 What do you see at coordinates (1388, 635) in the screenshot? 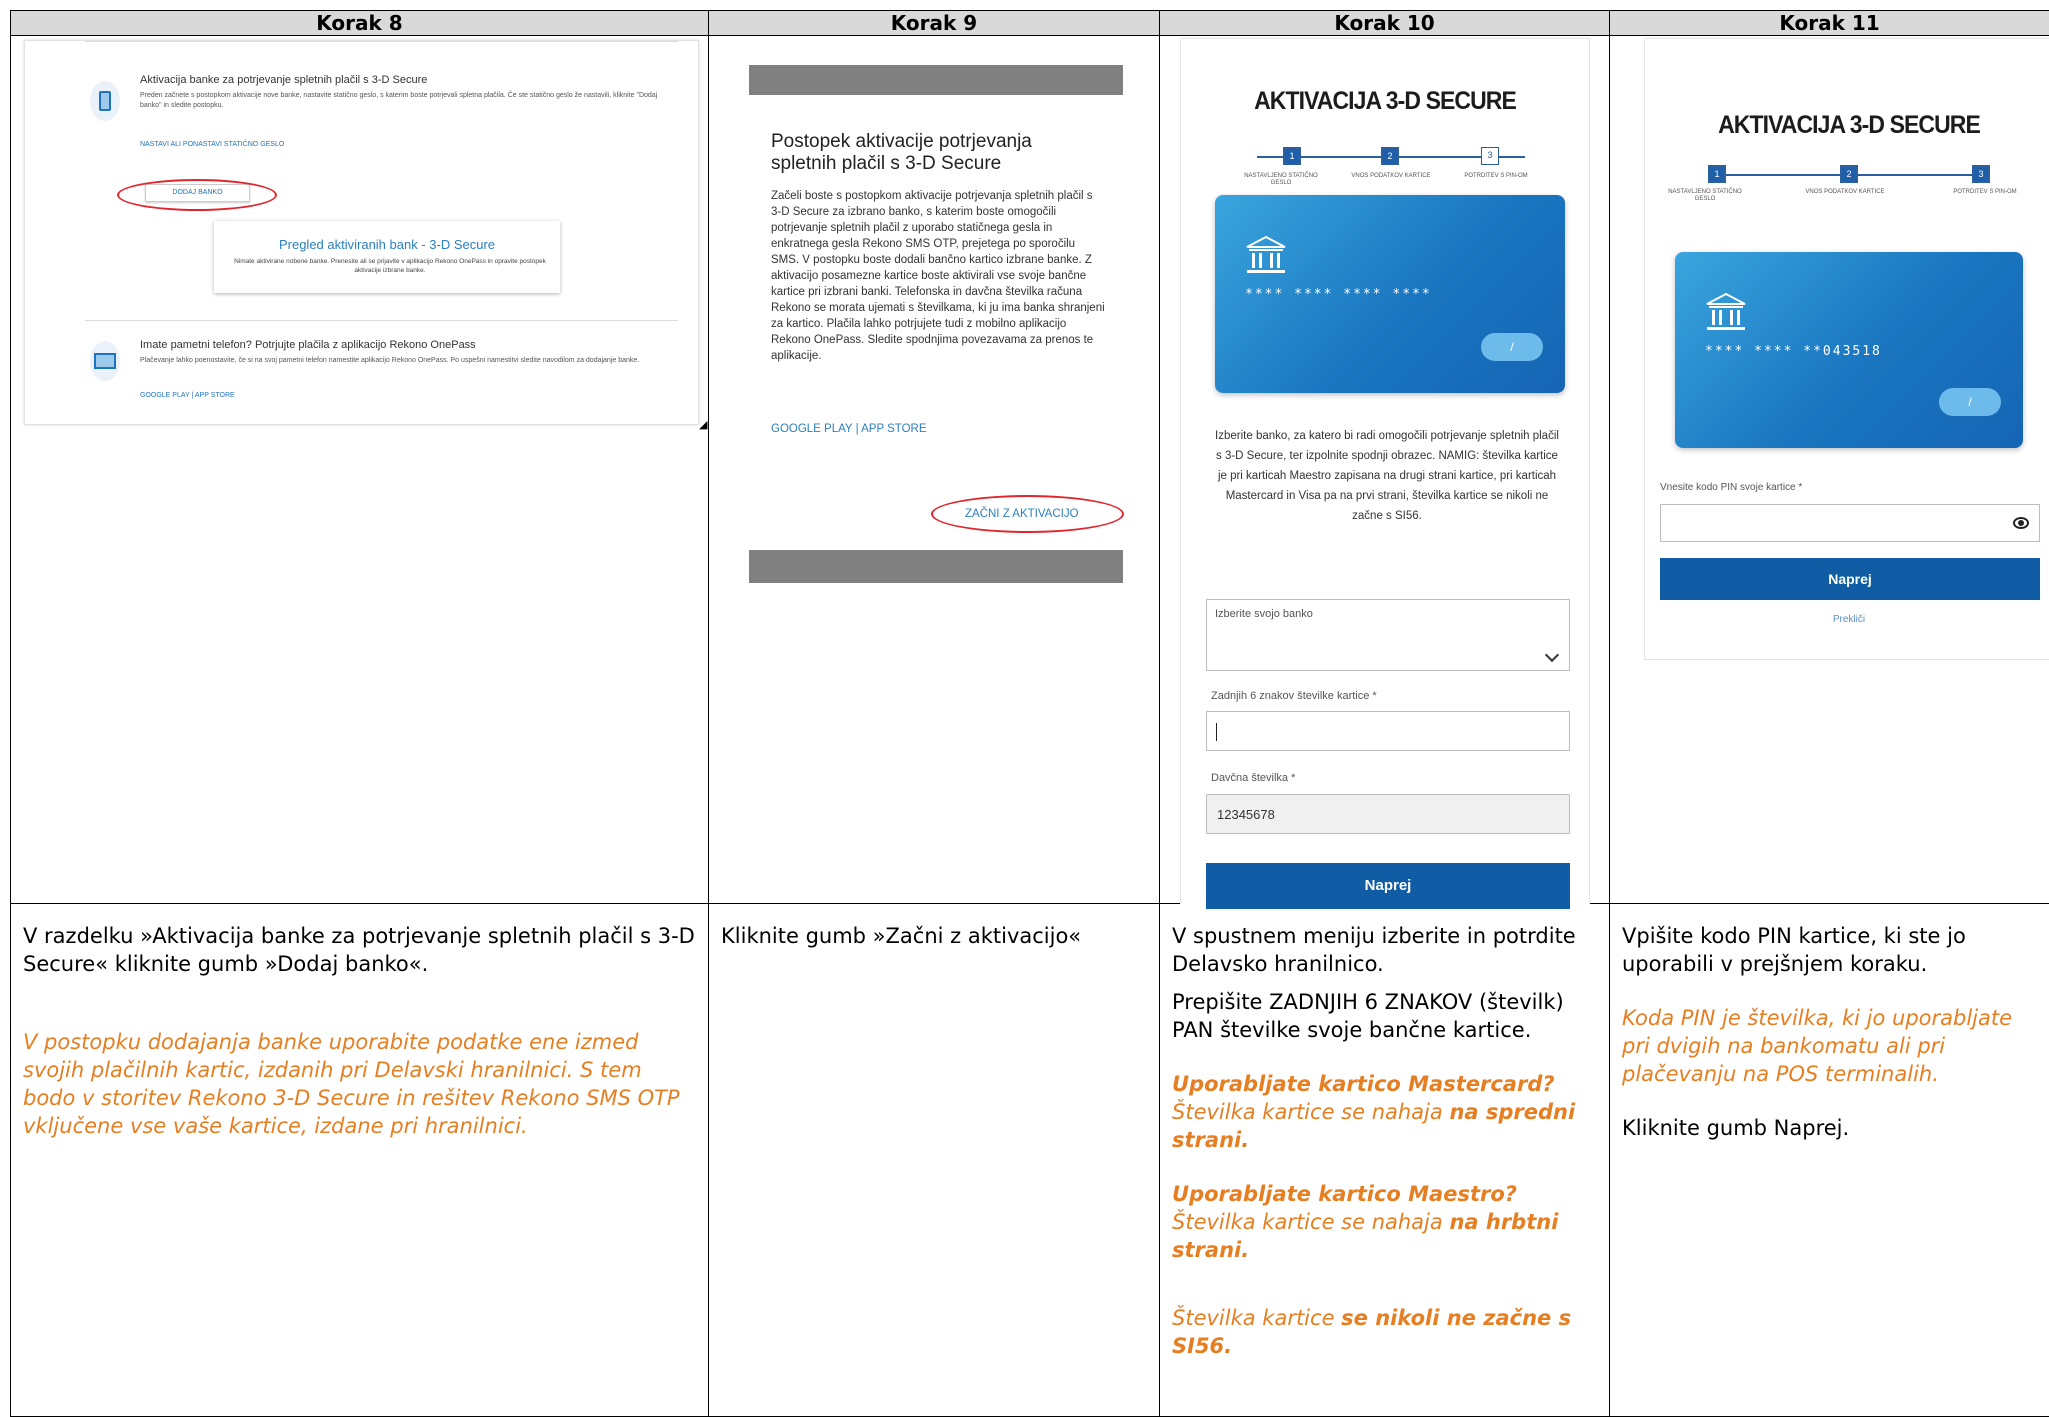
I see `bank-select: Izberite svojo banko` at bounding box center [1388, 635].